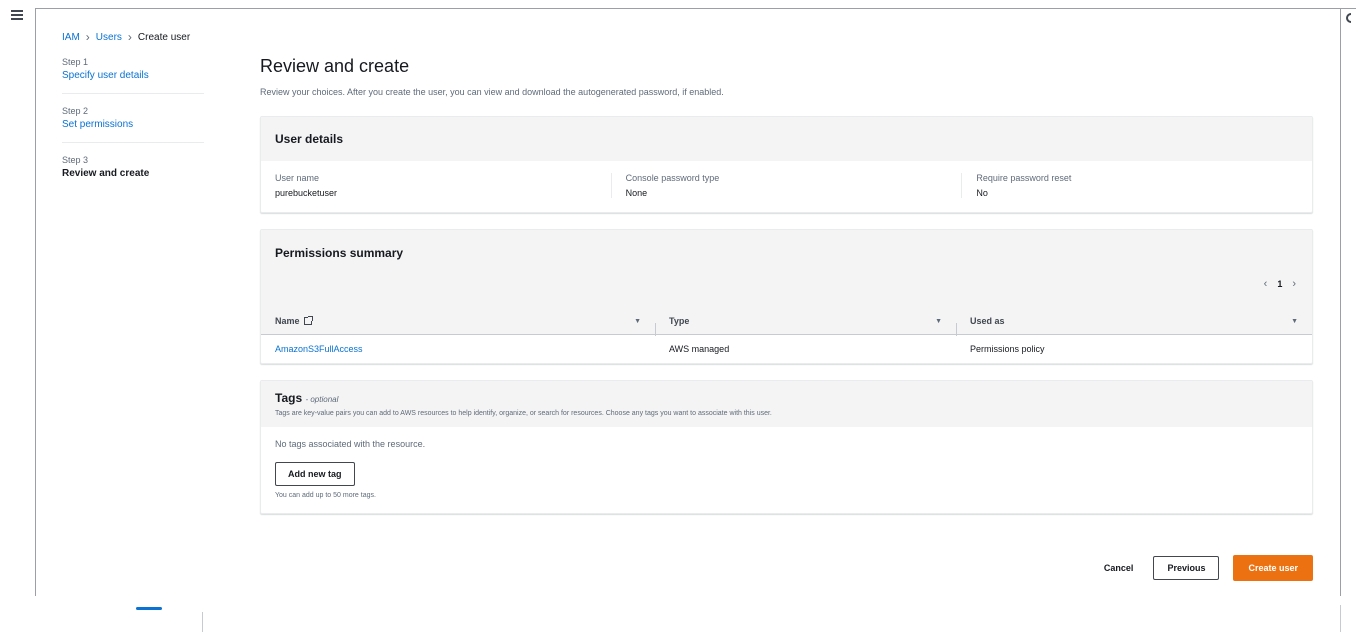  Describe the element at coordinates (636, 193) in the screenshot. I see `field-value: None` at that location.